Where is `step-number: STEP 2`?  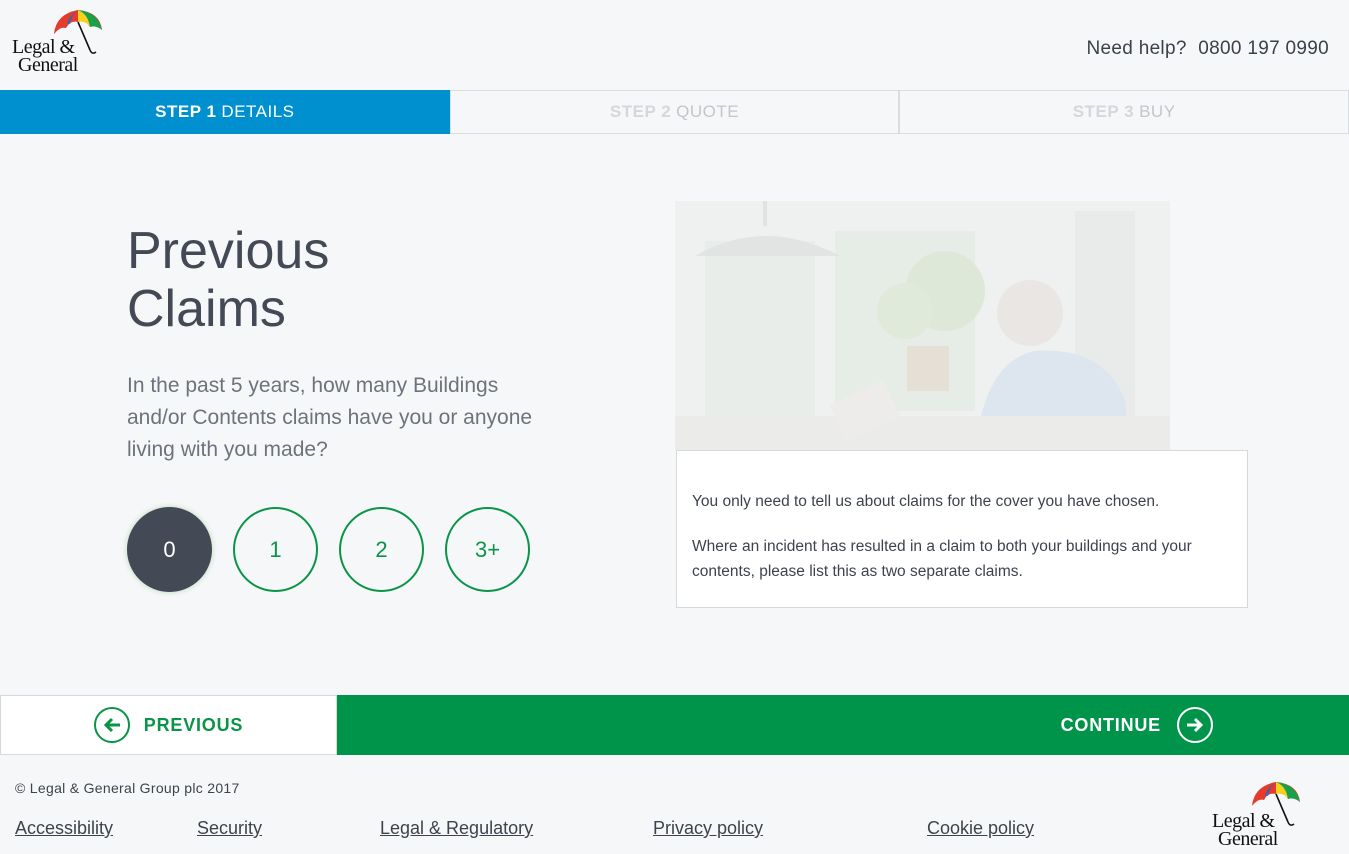 step-number: STEP 2 is located at coordinates (640, 111).